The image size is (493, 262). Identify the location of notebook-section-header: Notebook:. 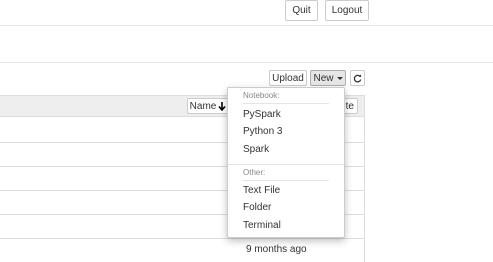
(261, 95).